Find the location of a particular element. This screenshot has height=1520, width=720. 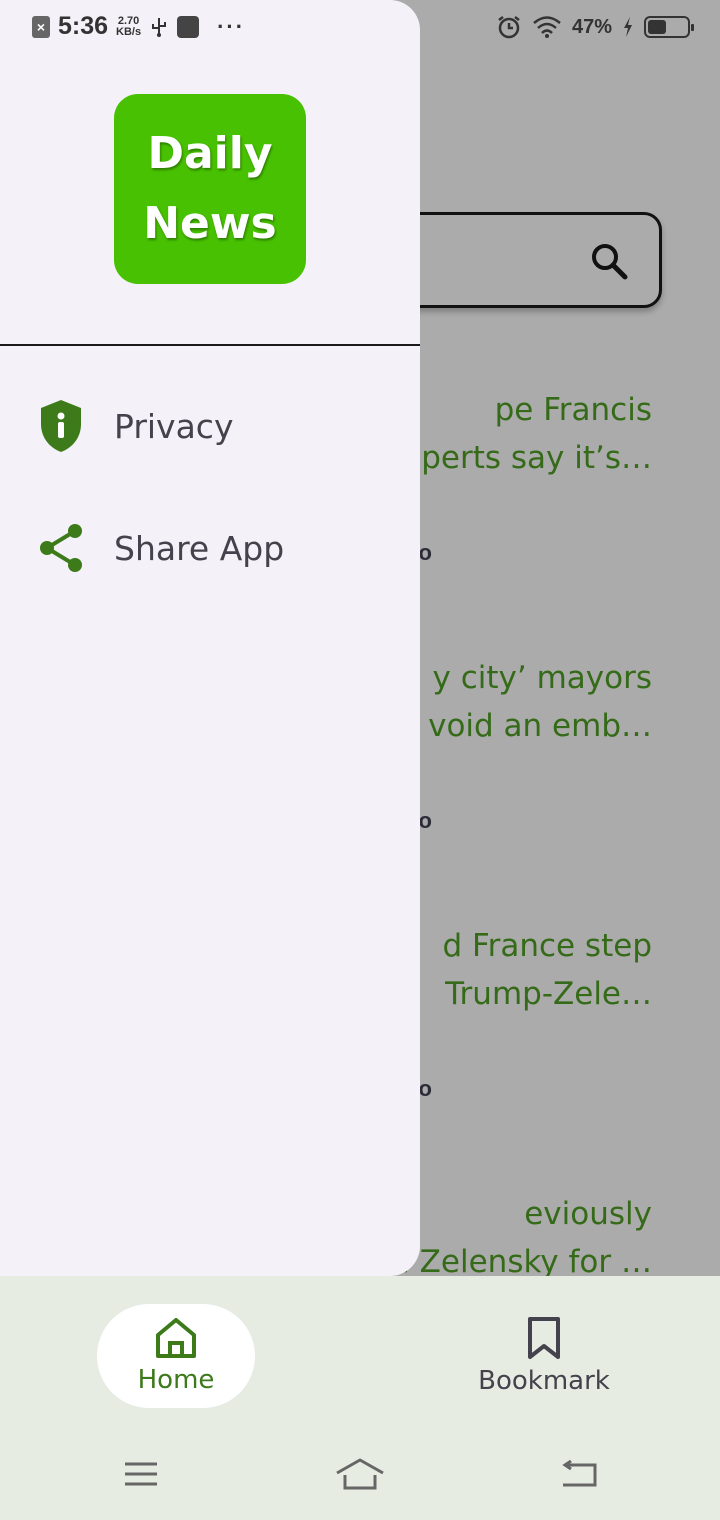

menu-icon is located at coordinates (141, 1474).